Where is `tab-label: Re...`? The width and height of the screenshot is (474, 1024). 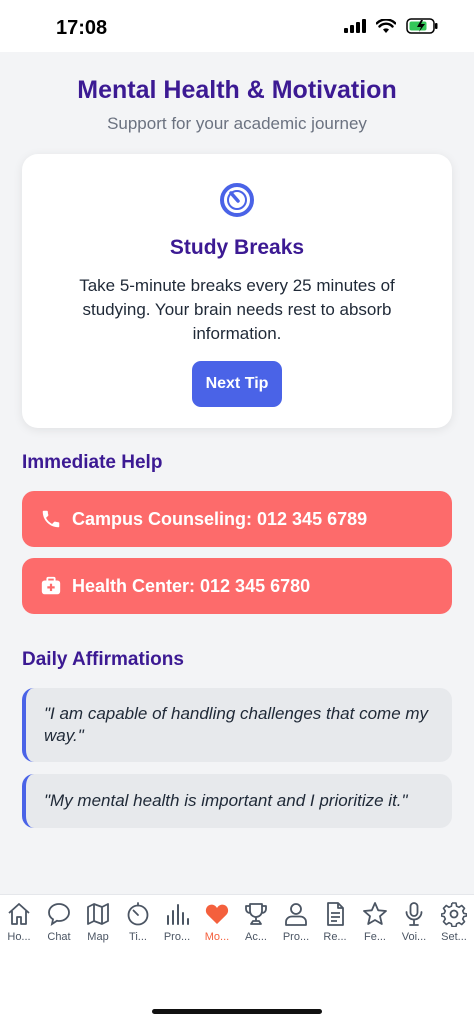
tab-label: Re... is located at coordinates (335, 937).